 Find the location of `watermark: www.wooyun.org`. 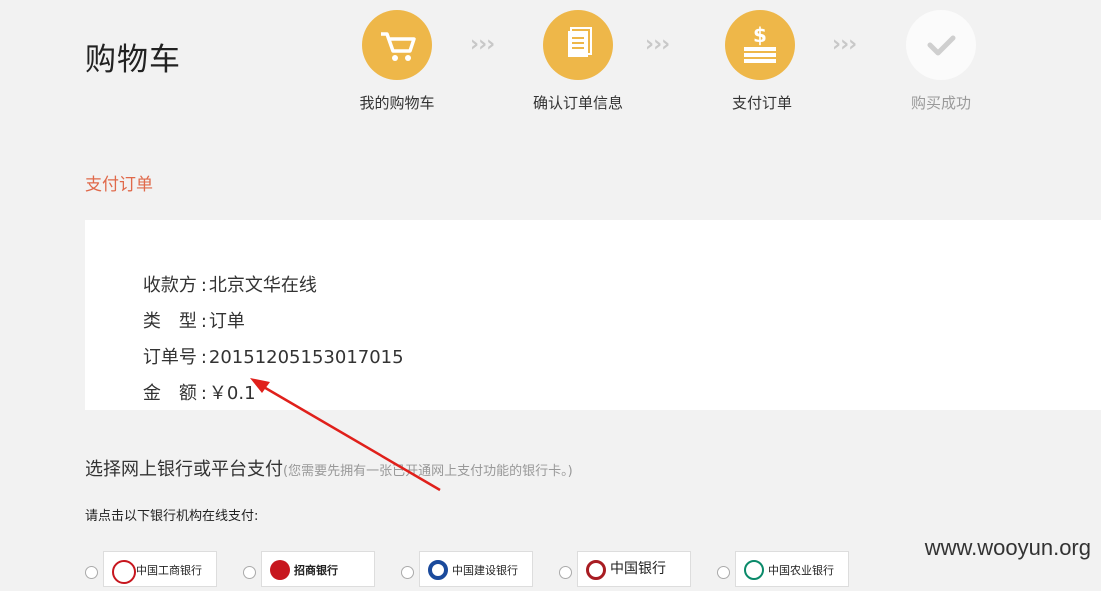

watermark: www.wooyun.org is located at coordinates (1007, 547).